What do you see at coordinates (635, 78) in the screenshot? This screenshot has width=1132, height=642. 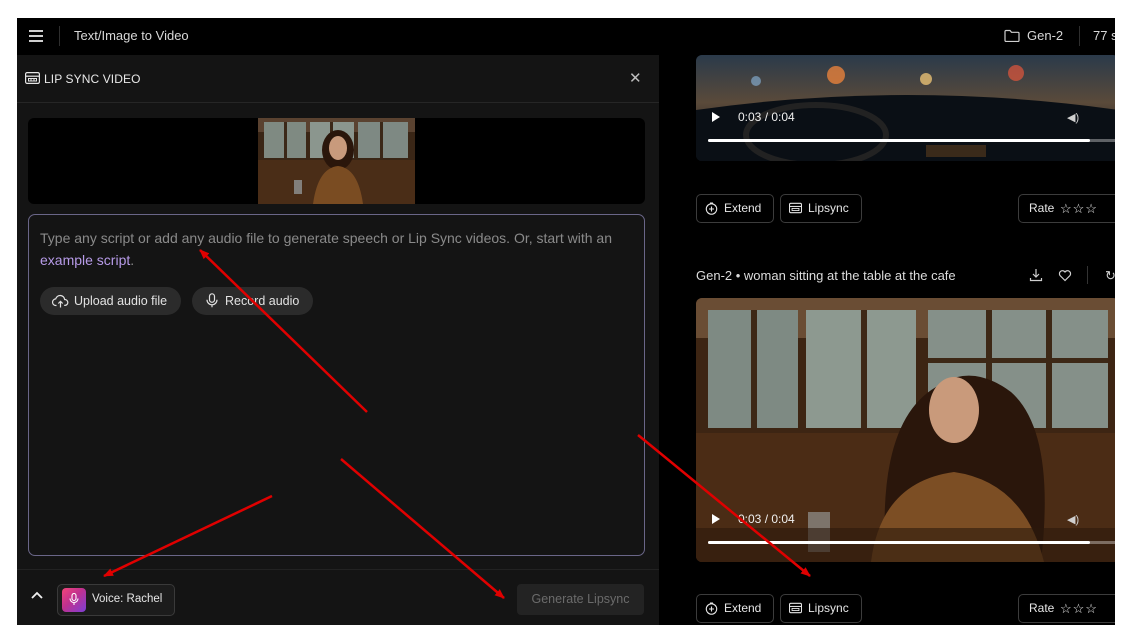 I see `close-icon: ✕` at bounding box center [635, 78].